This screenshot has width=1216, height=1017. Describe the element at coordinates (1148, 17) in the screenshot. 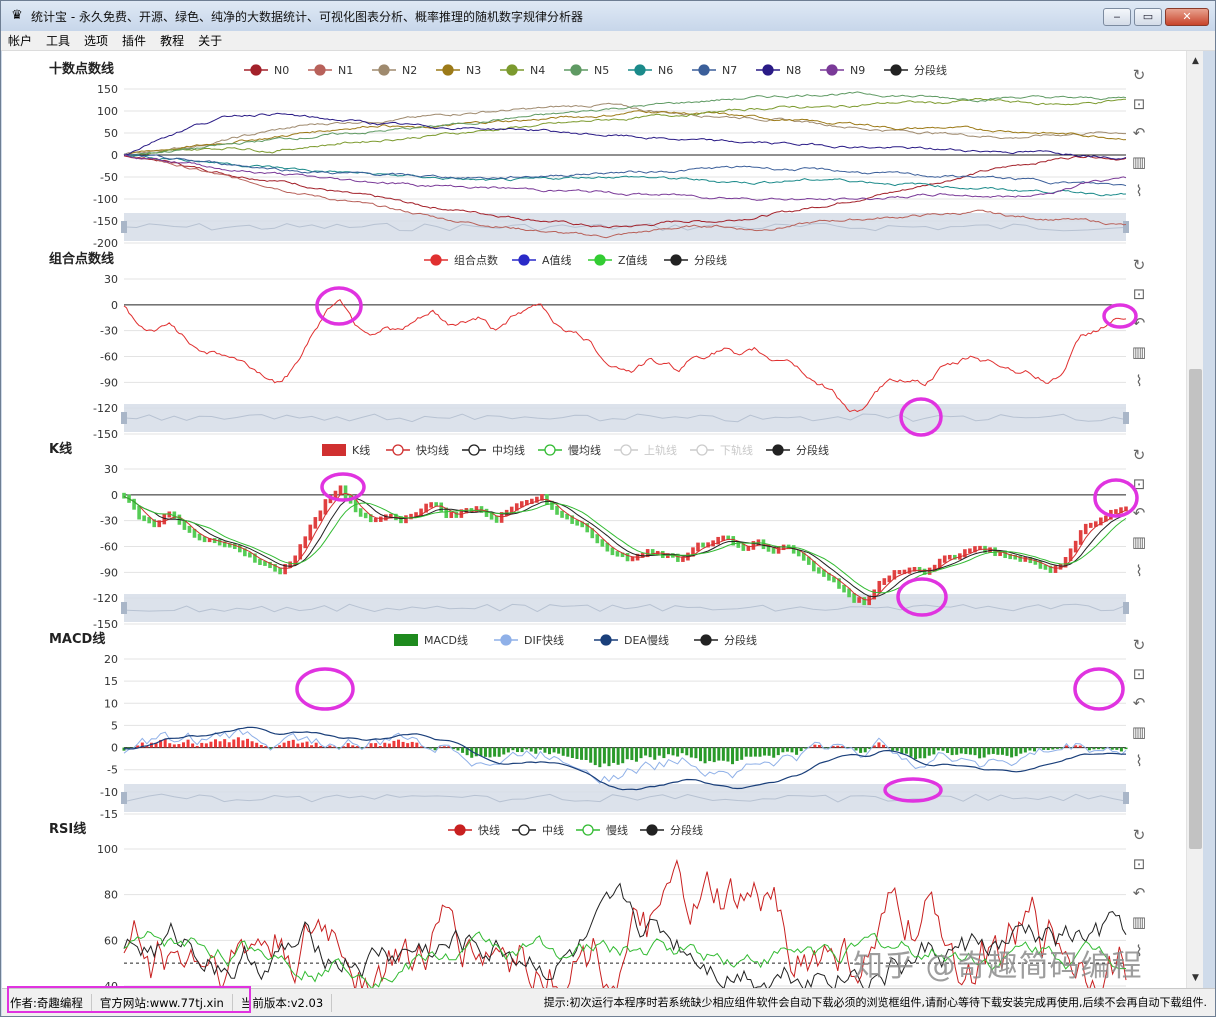

I see `maximize-button: ▭` at that location.